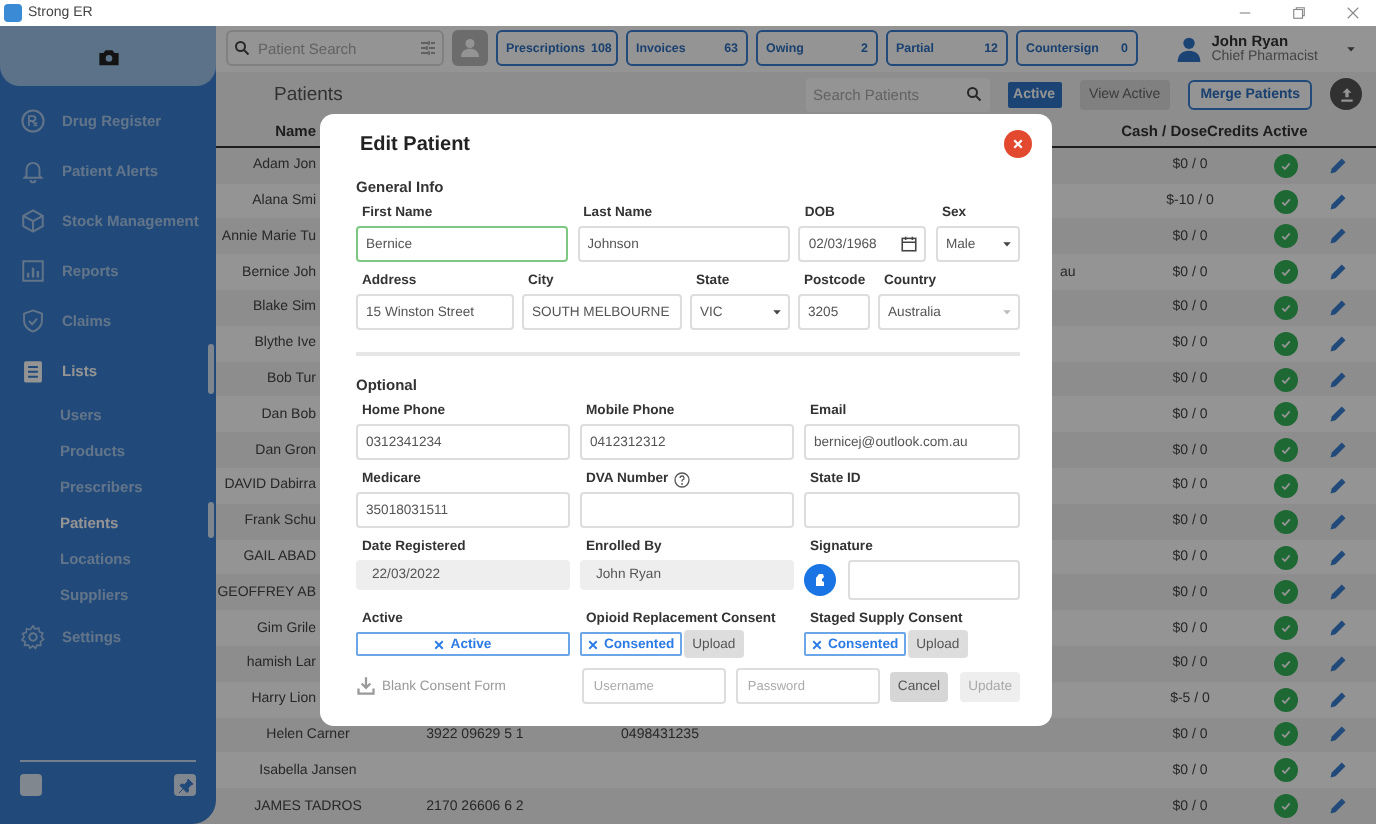 This screenshot has height=824, width=1376. I want to click on upload-button, so click(1346, 94).